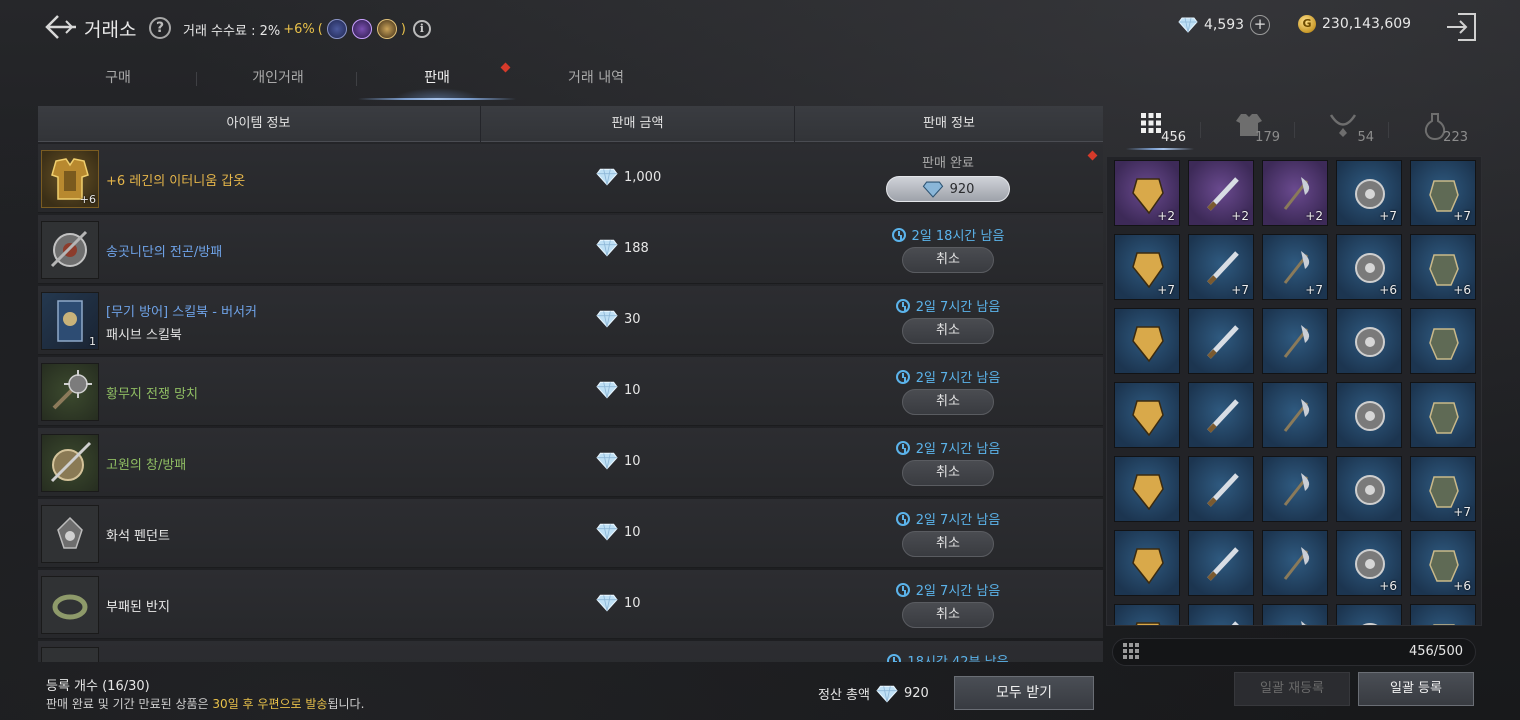 The width and height of the screenshot is (1520, 720). Describe the element at coordinates (61, 27) in the screenshot. I see `back-button` at that location.